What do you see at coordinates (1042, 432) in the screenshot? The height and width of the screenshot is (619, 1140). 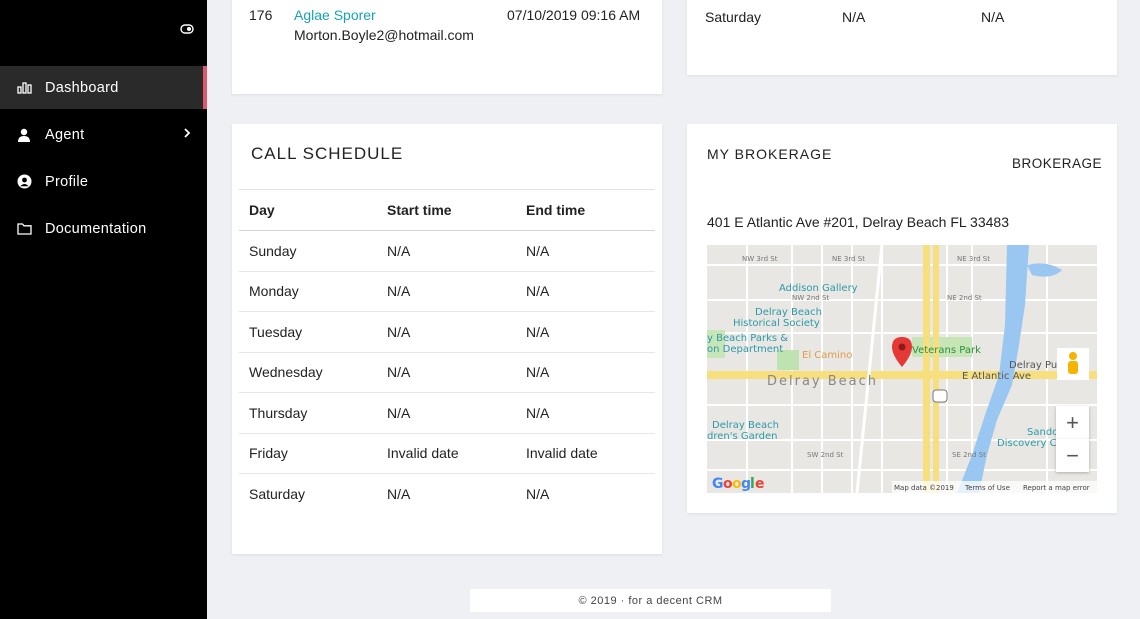 I see `svg-text: Sando` at bounding box center [1042, 432].